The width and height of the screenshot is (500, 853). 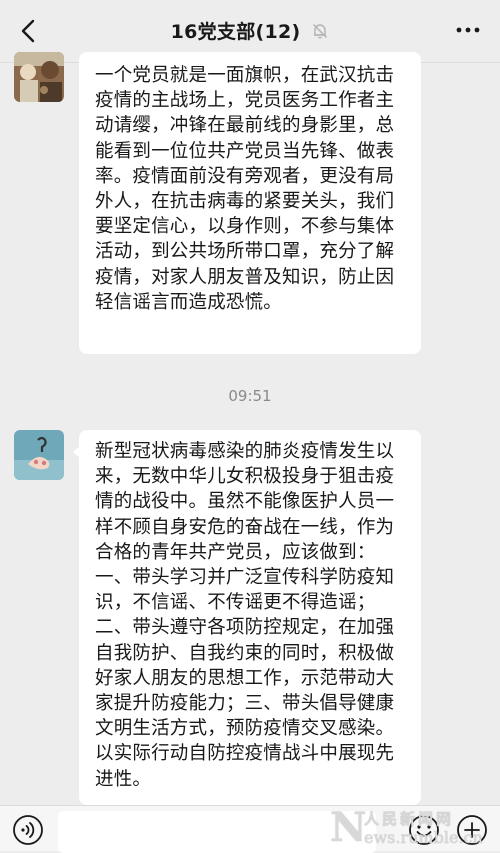 I want to click on chat-title: 16党支部(12), so click(x=250, y=30).